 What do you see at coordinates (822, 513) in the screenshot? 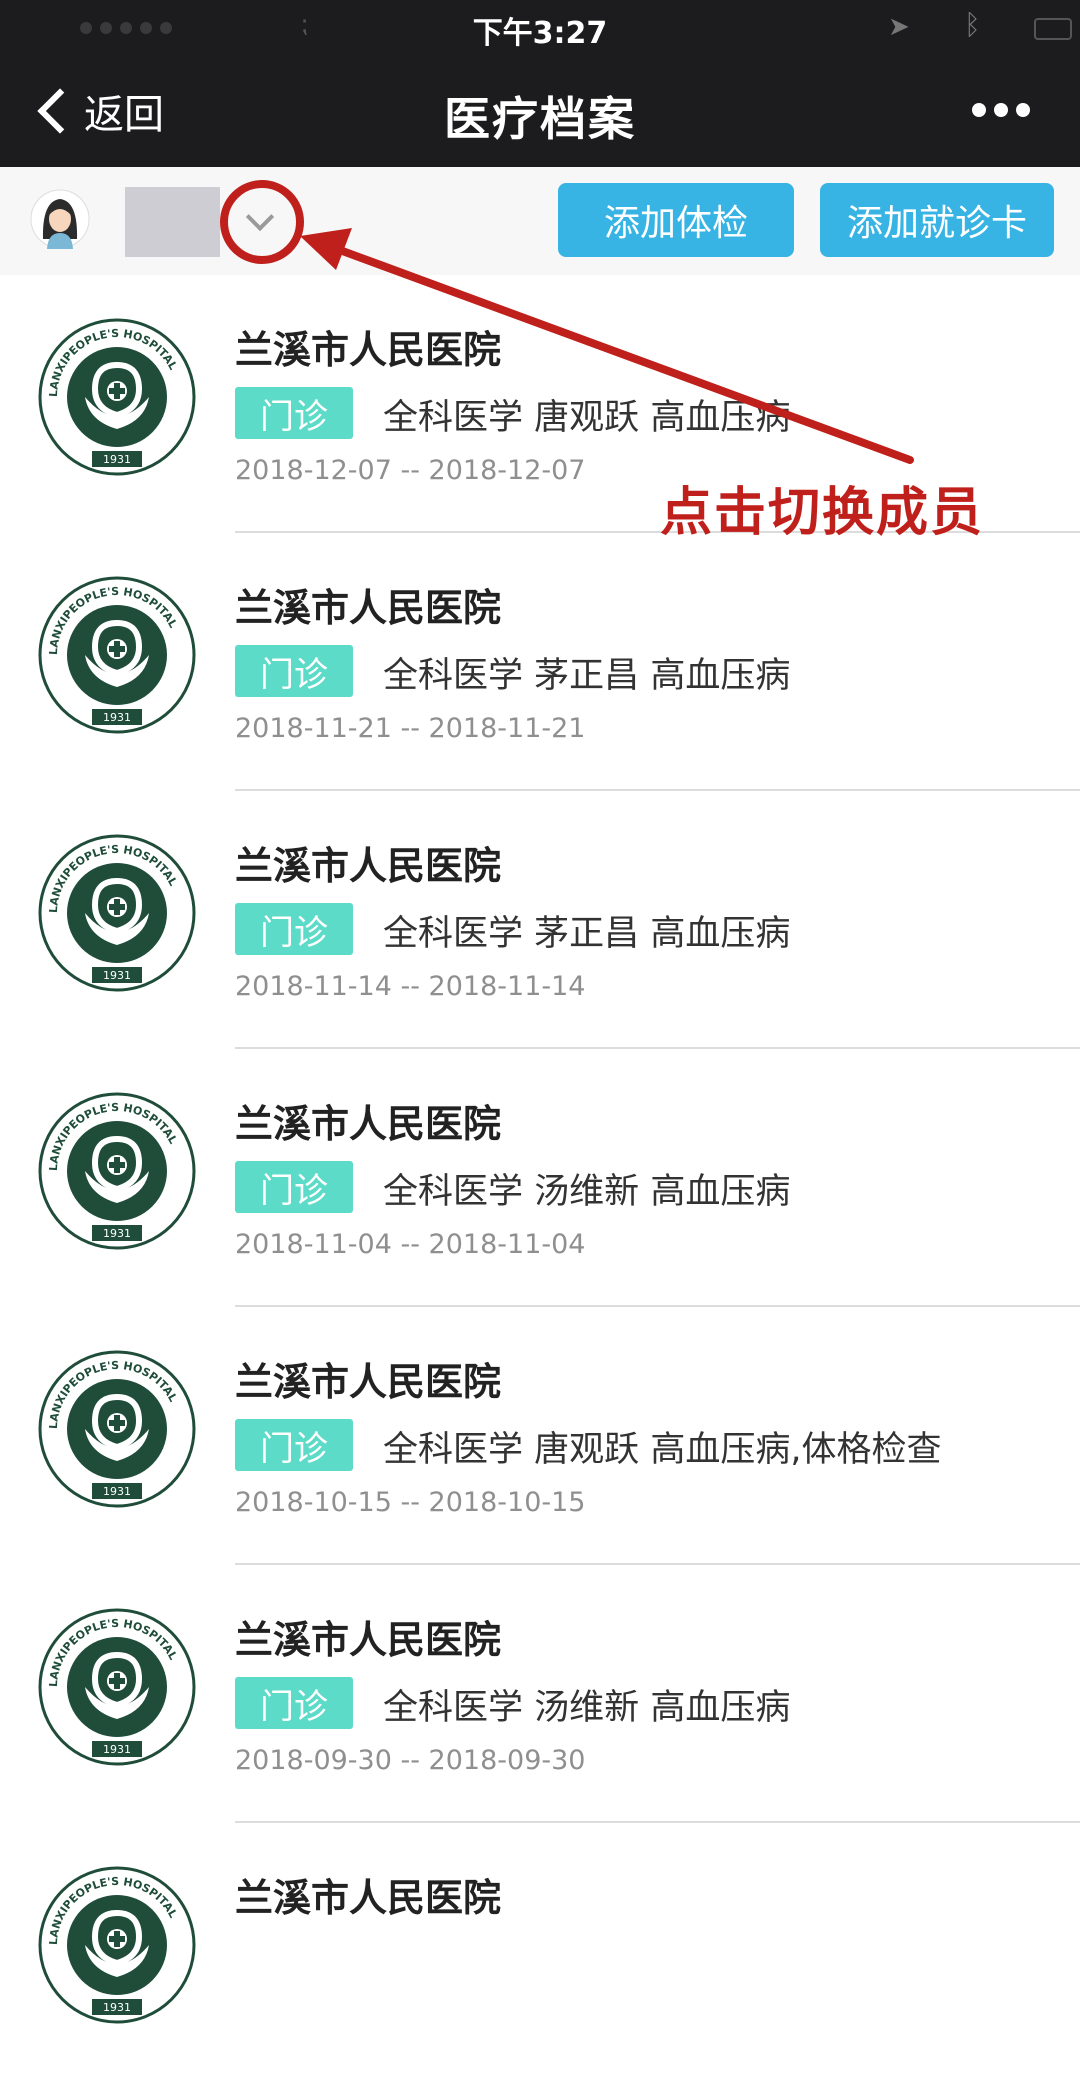
I see `annotation-text: 点击切换成员` at bounding box center [822, 513].